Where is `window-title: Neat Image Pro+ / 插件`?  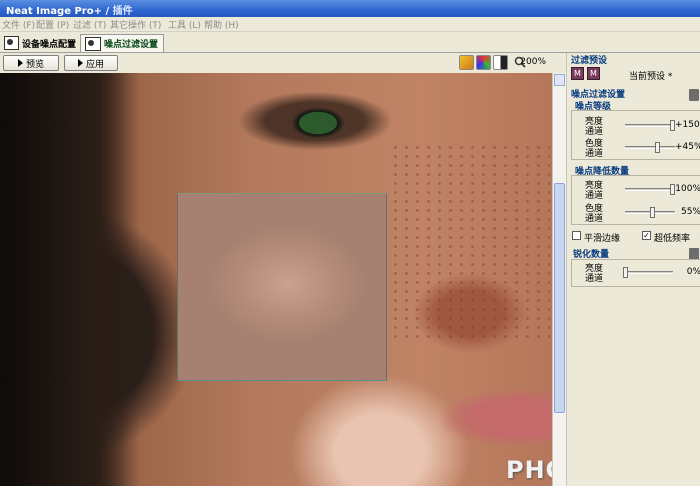 window-title: Neat Image Pro+ / 插件 is located at coordinates (69, 9).